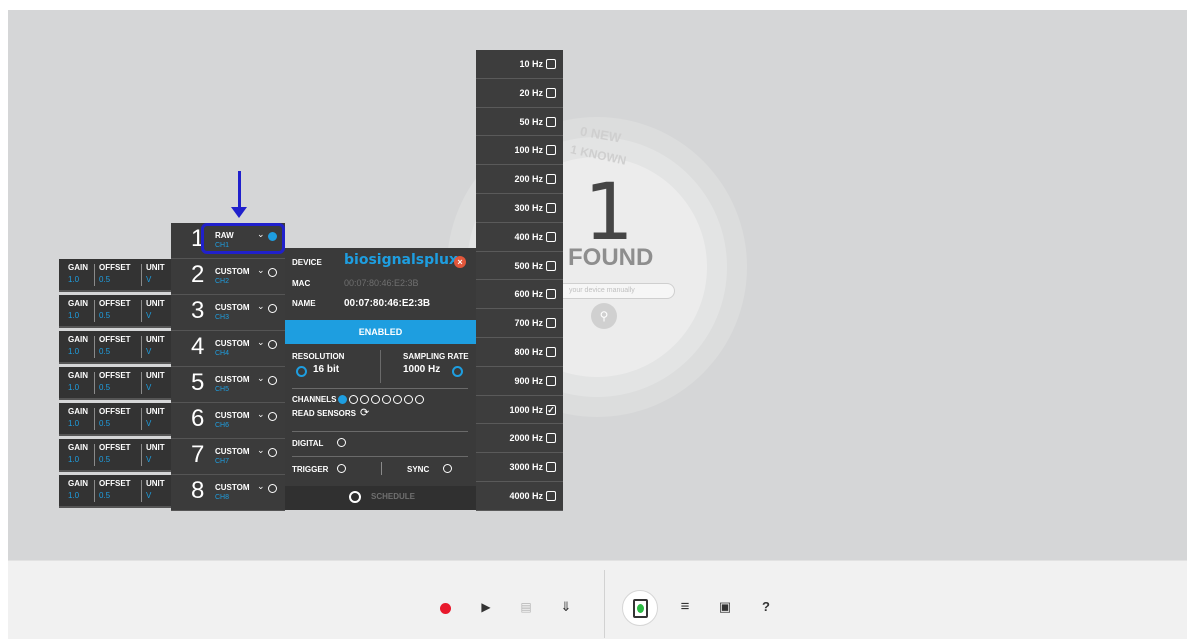 The height and width of the screenshot is (639, 1187). I want to click on rate-option: 1000 Hz ✓, so click(519, 410).